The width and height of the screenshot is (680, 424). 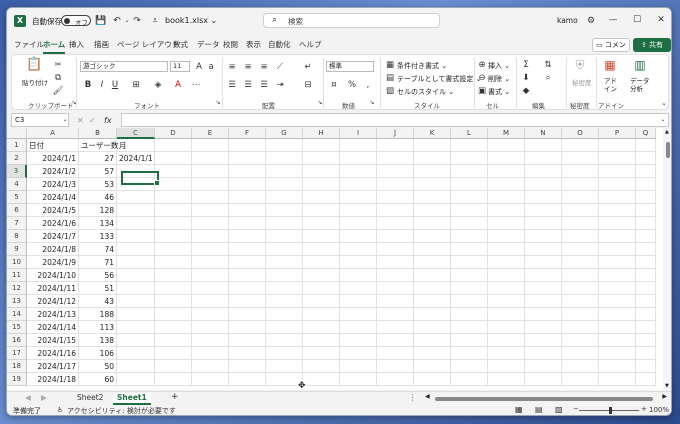 What do you see at coordinates (390, 78) in the screenshot?
I see `table-format-icon: ▤` at bounding box center [390, 78].